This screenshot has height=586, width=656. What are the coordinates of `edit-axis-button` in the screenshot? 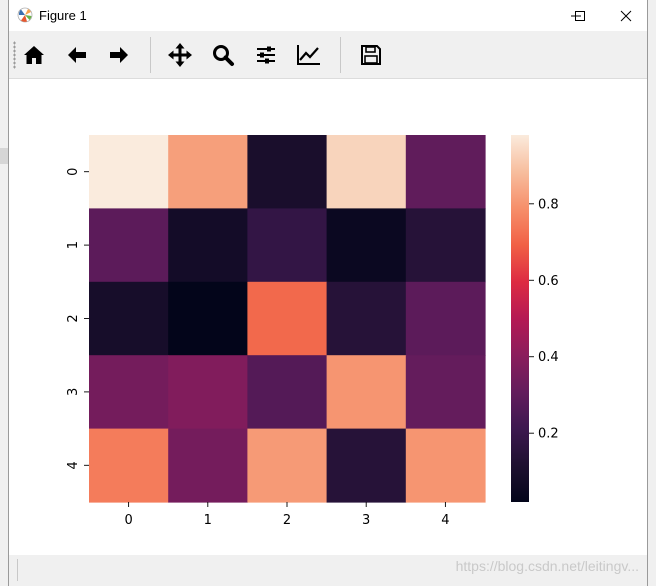 It's located at (309, 55).